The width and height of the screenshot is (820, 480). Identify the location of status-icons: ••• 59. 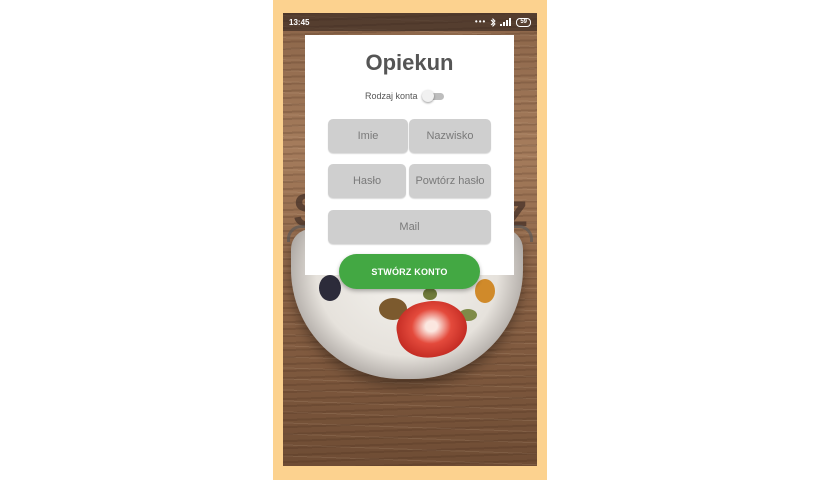
(502, 22).